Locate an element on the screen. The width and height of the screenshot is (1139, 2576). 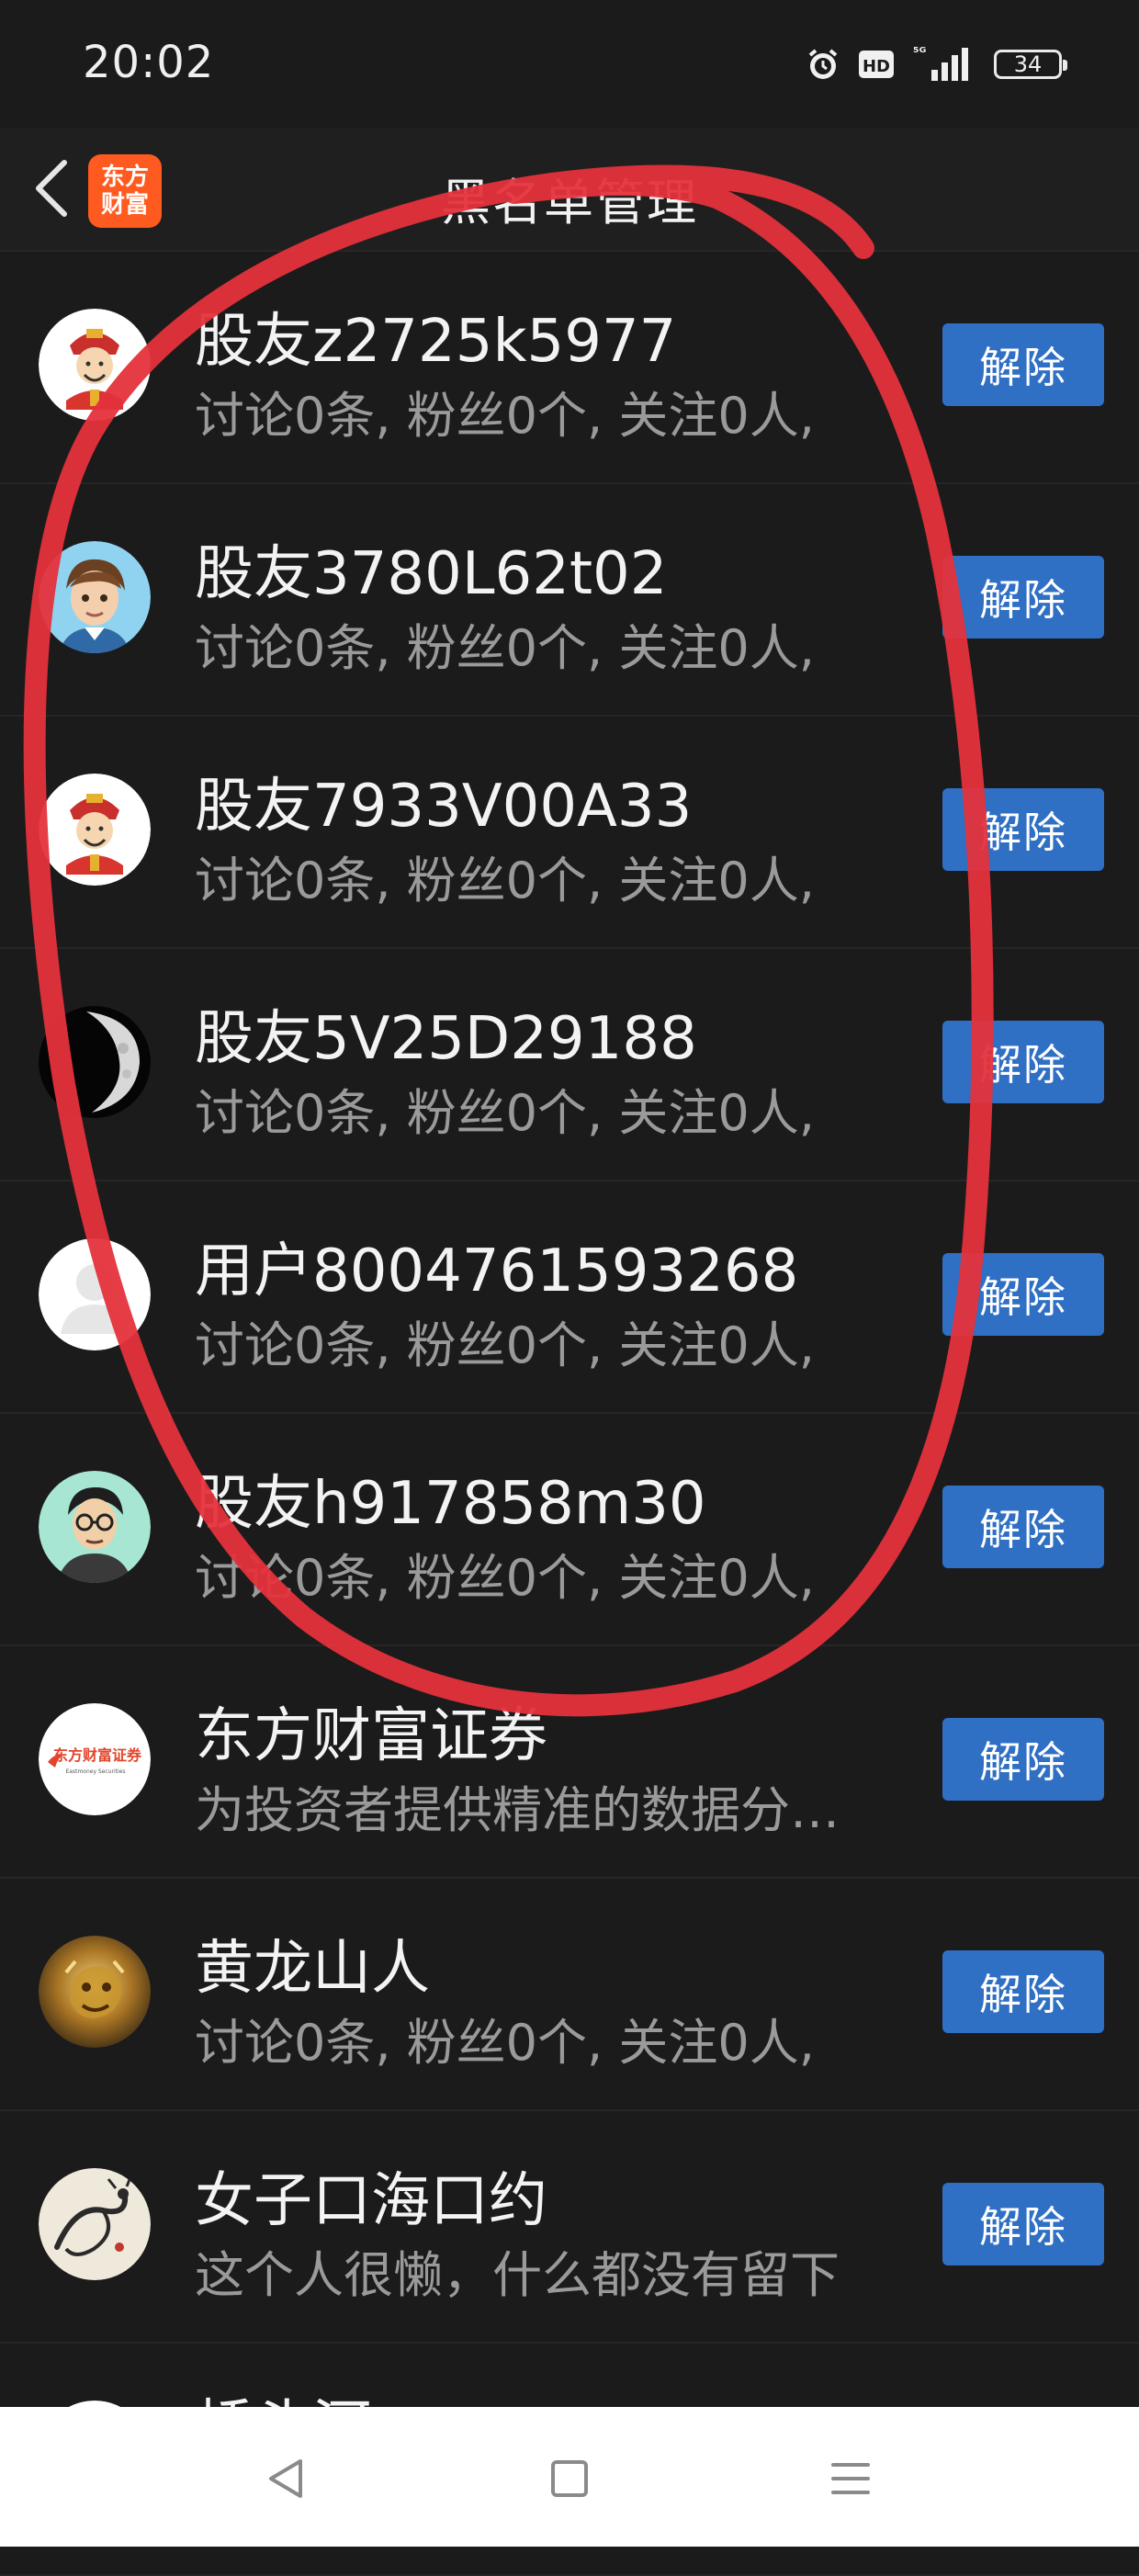
list-item: 股友h917858m30 讨论0条, 粉丝0个, 关注0人, 解除 is located at coordinates (569, 1530).